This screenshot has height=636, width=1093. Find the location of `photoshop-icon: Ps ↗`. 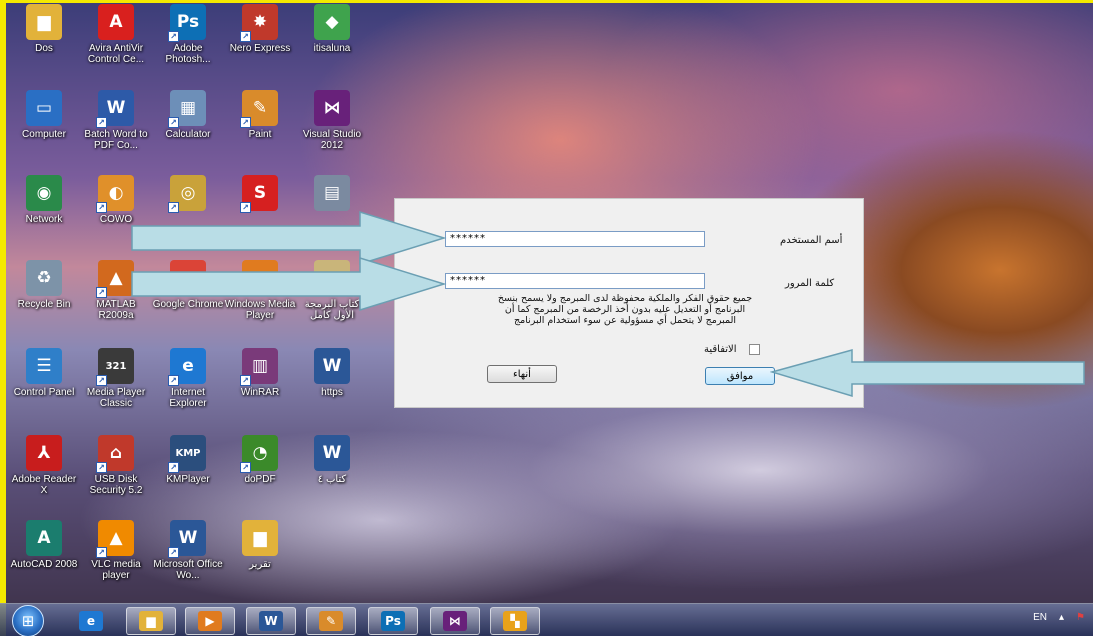

photoshop-icon: Ps ↗ is located at coordinates (187, 23).